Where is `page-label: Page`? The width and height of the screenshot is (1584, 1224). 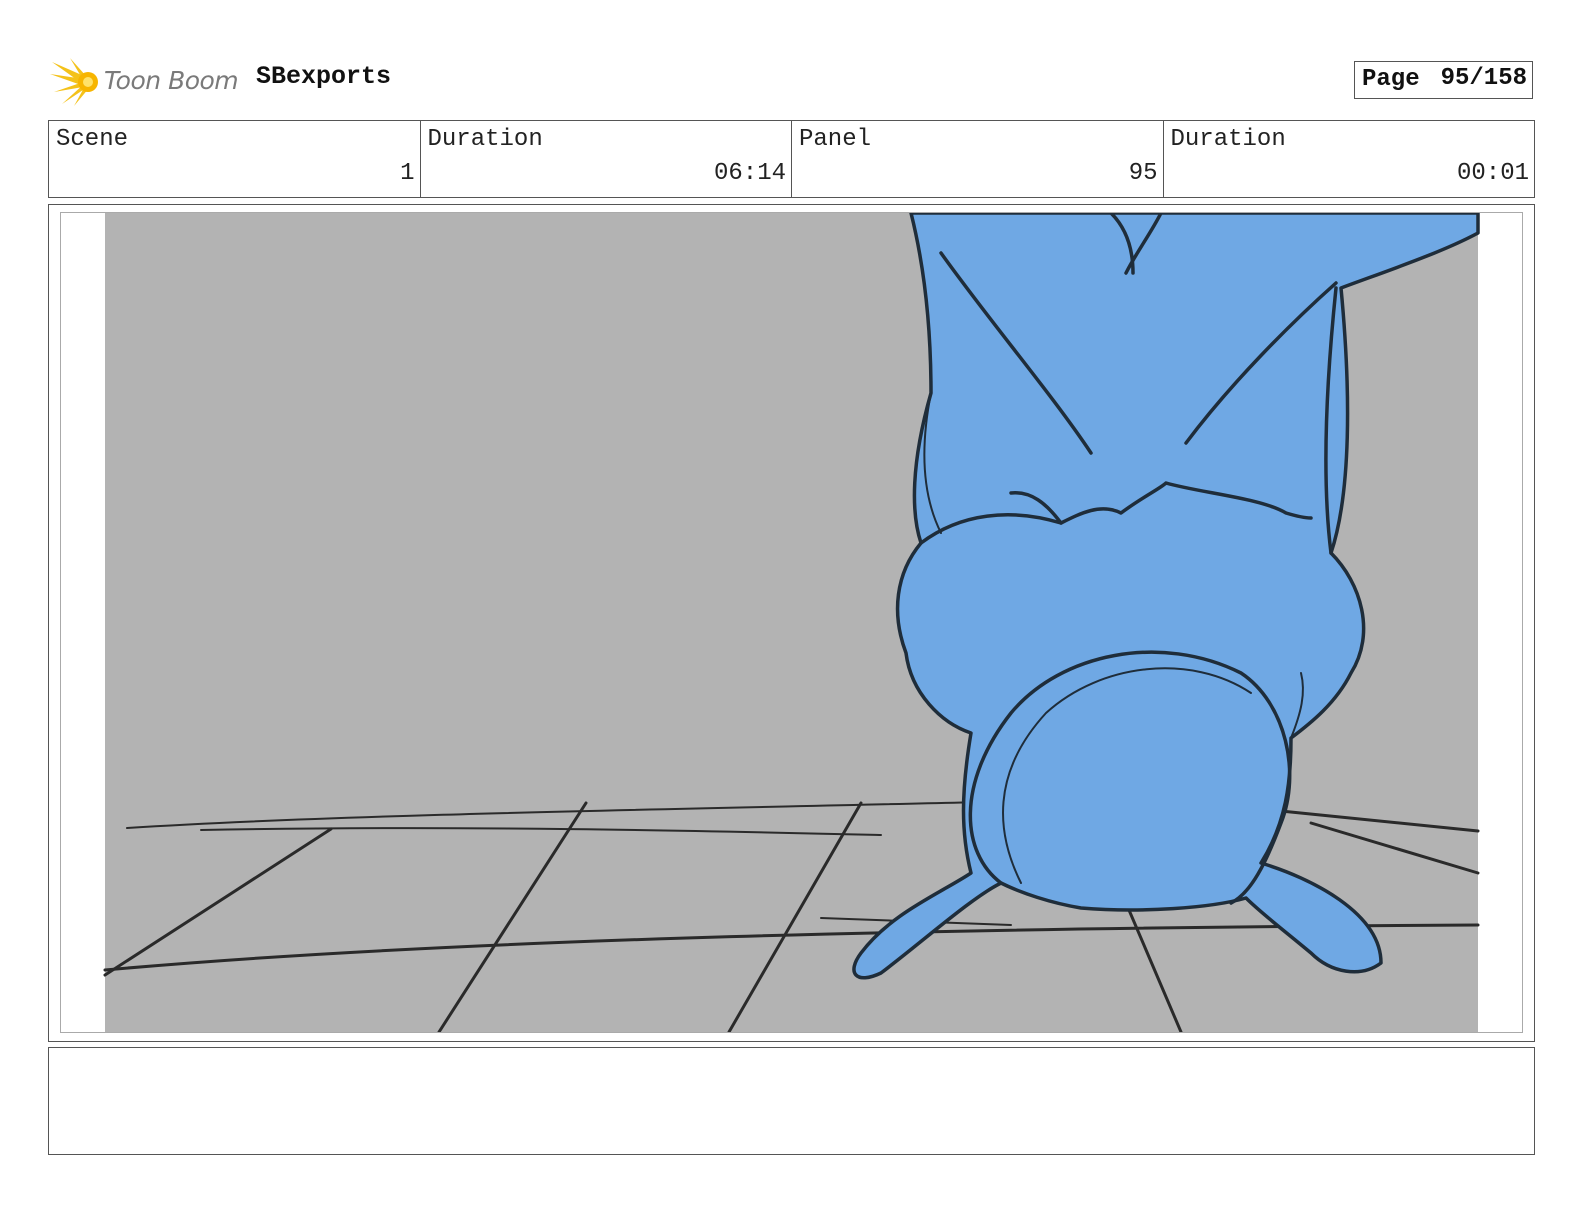 page-label: Page is located at coordinates (1391, 79).